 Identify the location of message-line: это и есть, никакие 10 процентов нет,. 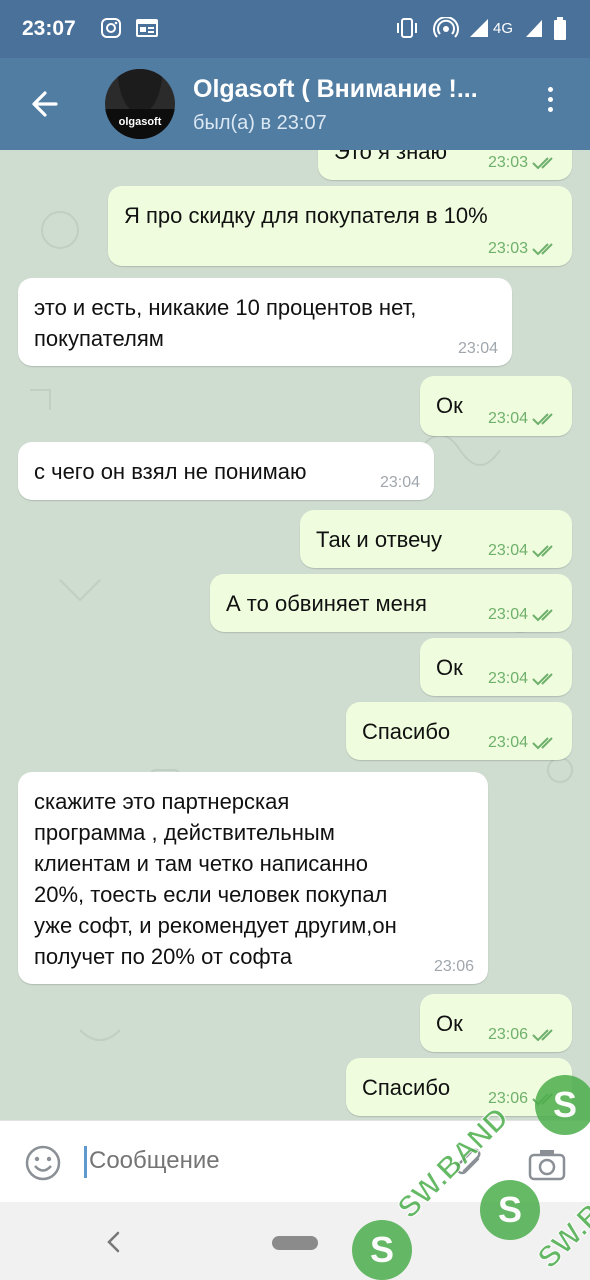
(225, 307).